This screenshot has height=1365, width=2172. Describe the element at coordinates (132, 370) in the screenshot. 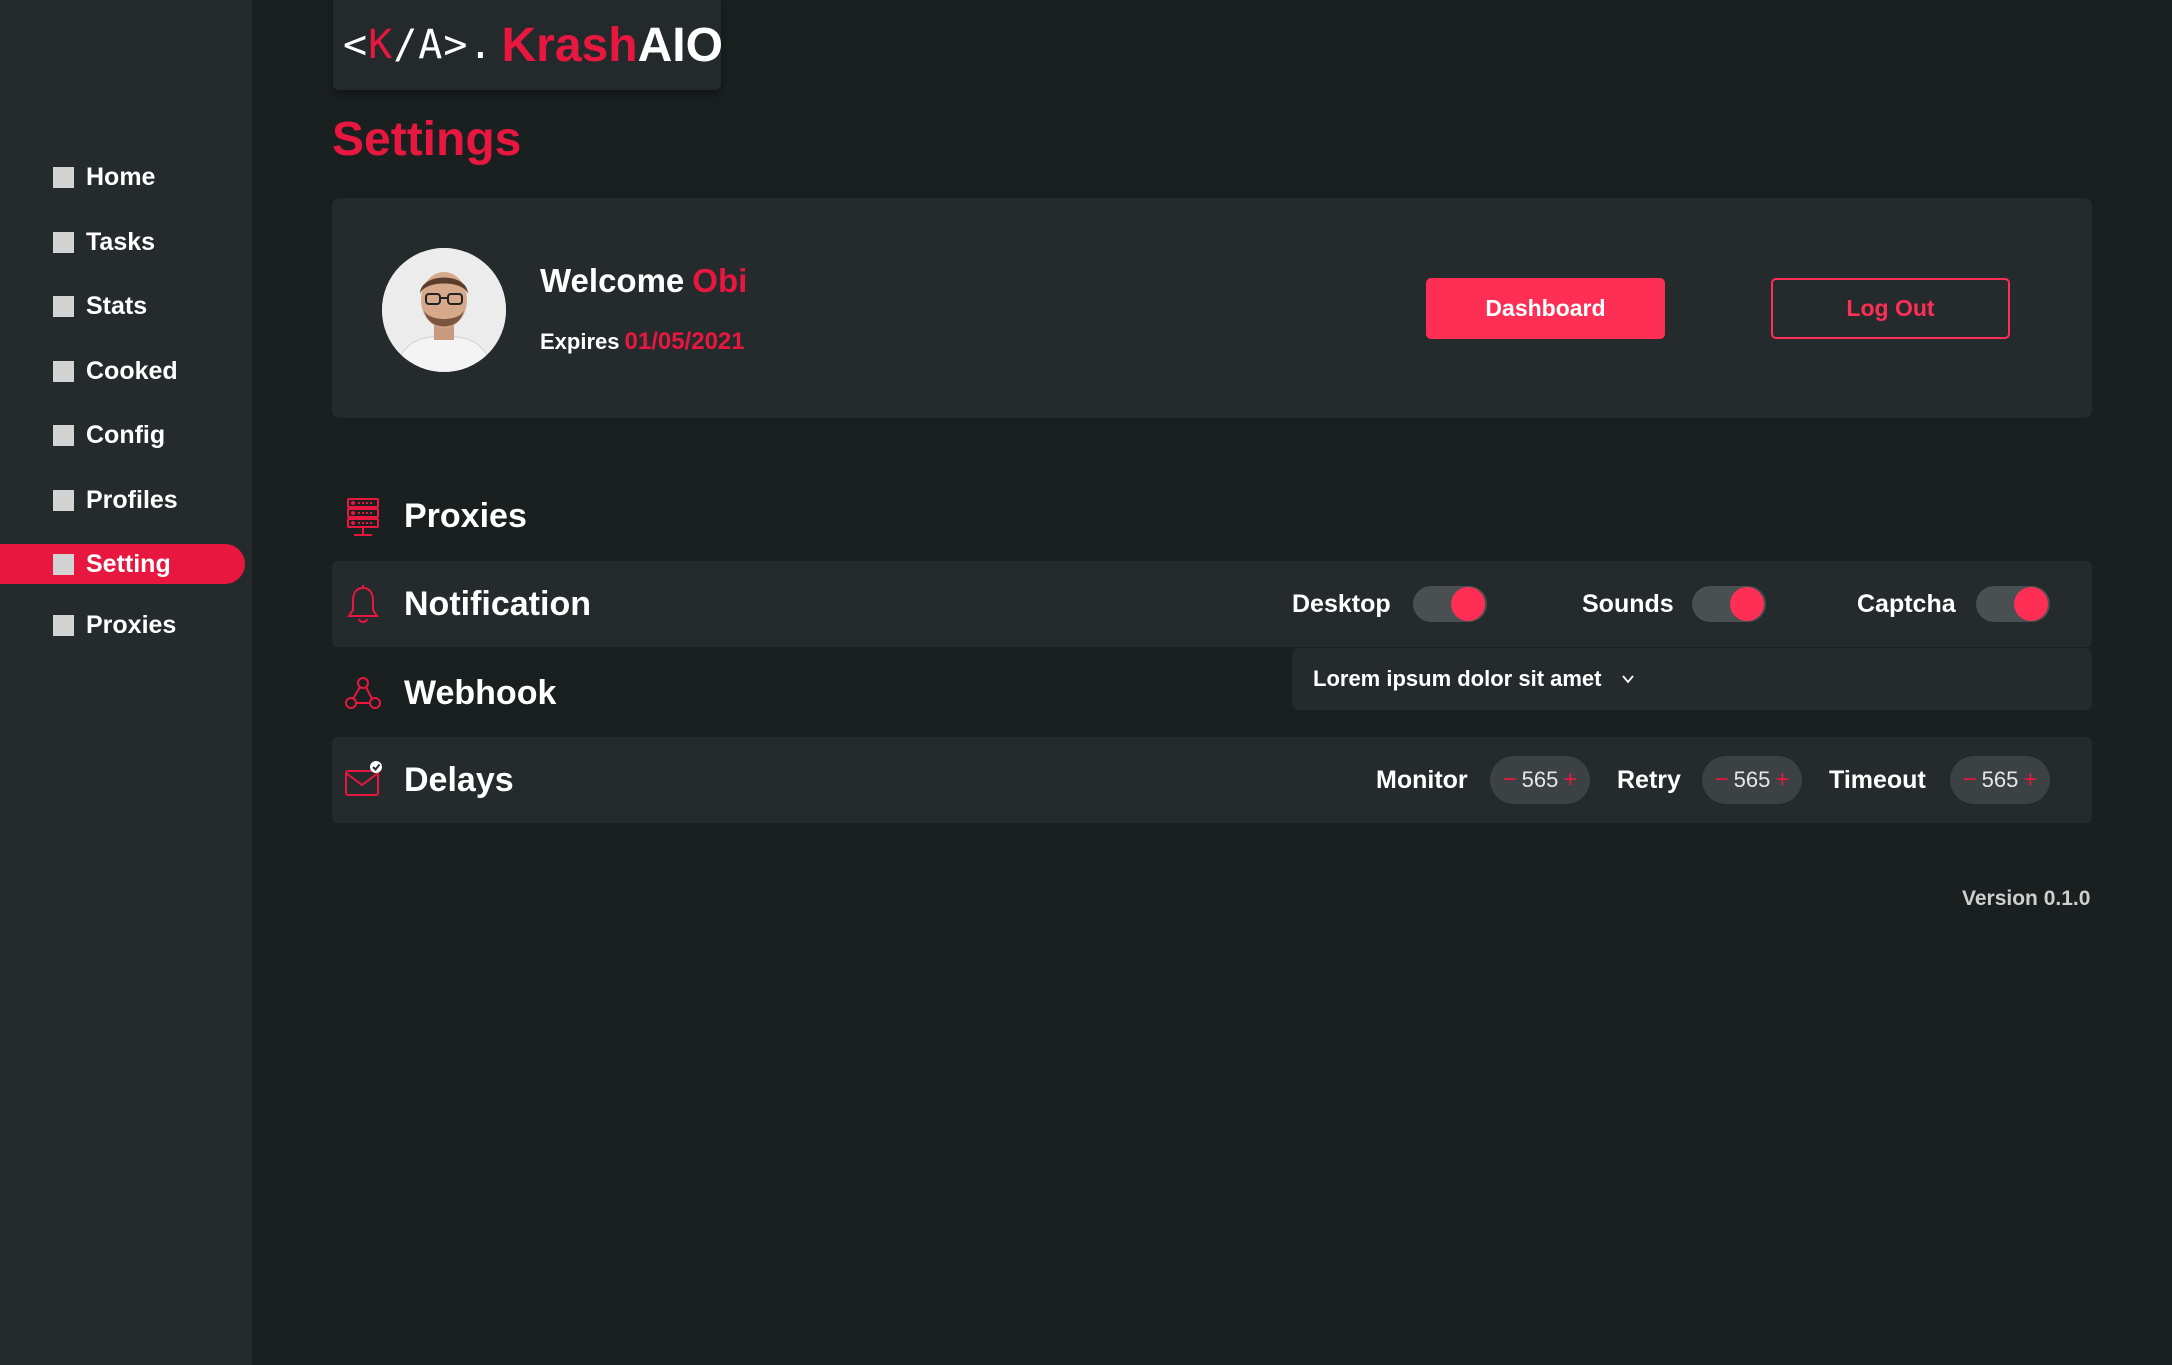

I see `sidebar-item-label: Cooked` at that location.